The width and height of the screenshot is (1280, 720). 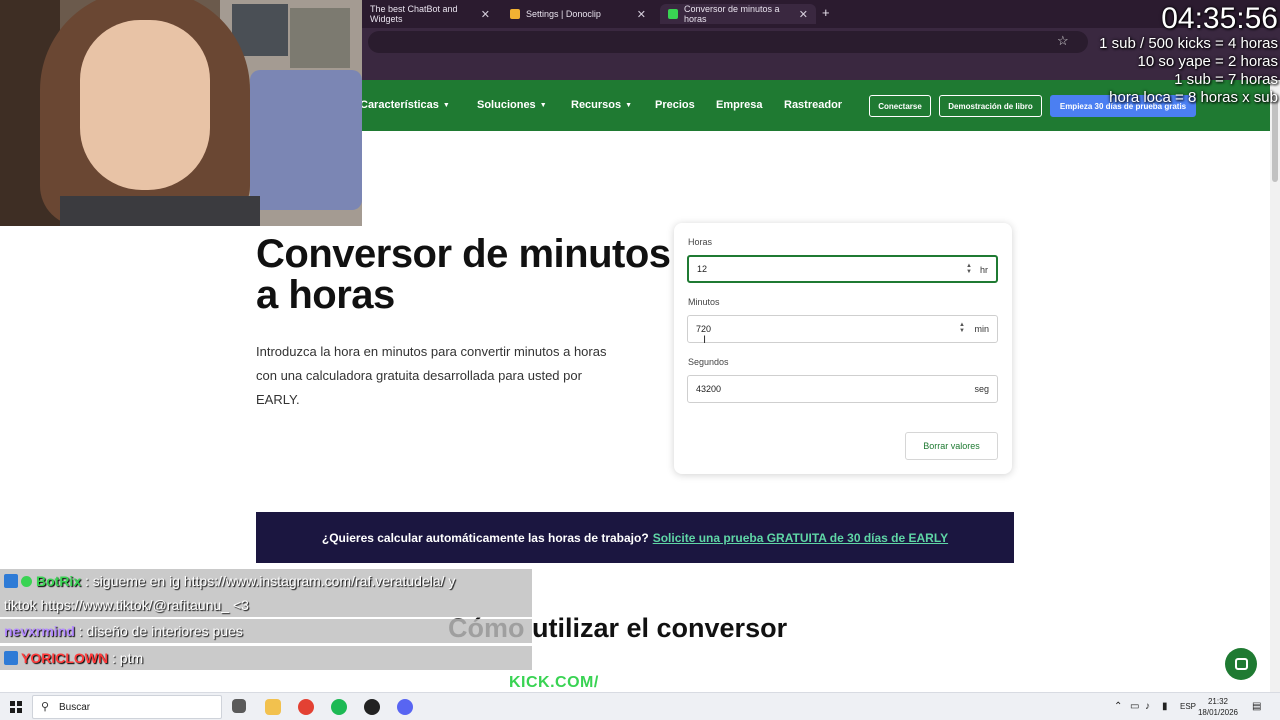 I want to click on kick-overlay-text: KICK.COM/, so click(x=554, y=682).